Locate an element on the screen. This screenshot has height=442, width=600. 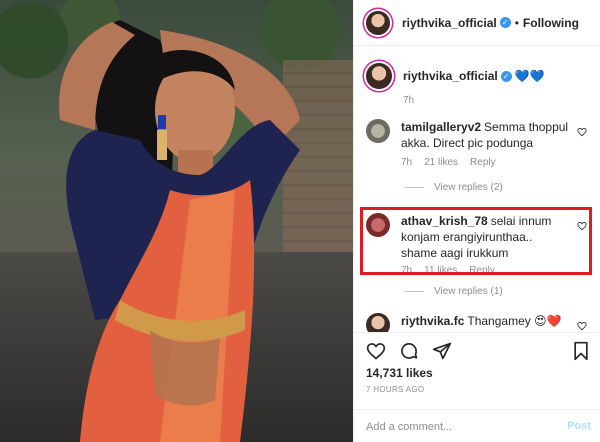
post-button: Post is located at coordinates (579, 426).